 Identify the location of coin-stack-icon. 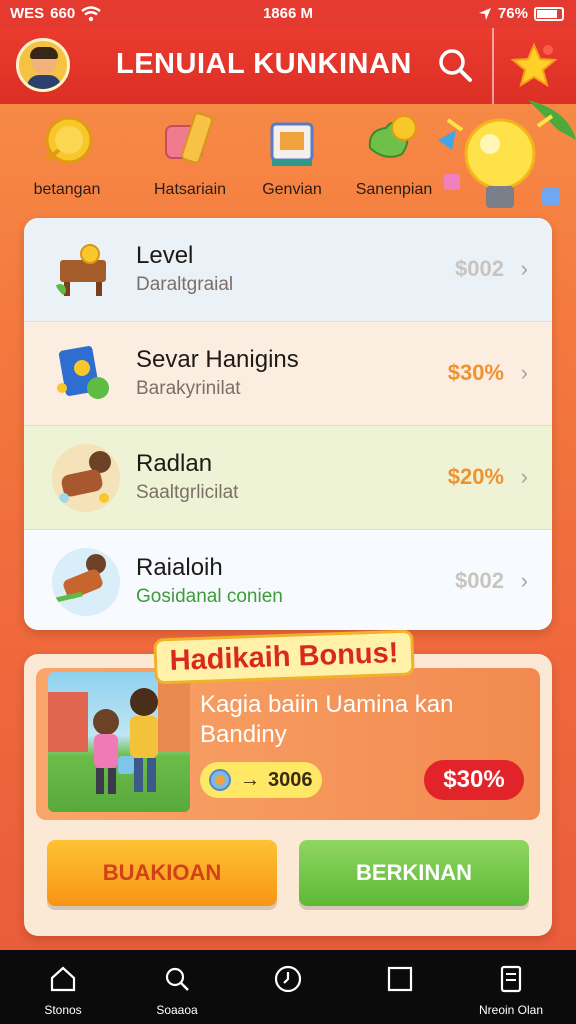
(392, 136).